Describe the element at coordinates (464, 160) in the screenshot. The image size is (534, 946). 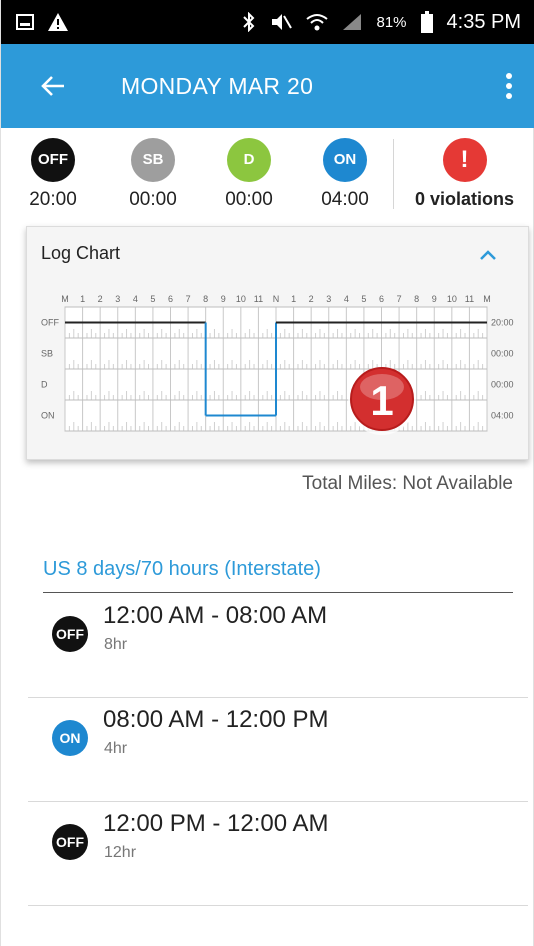
I see `violation-alert-icon: !` at that location.